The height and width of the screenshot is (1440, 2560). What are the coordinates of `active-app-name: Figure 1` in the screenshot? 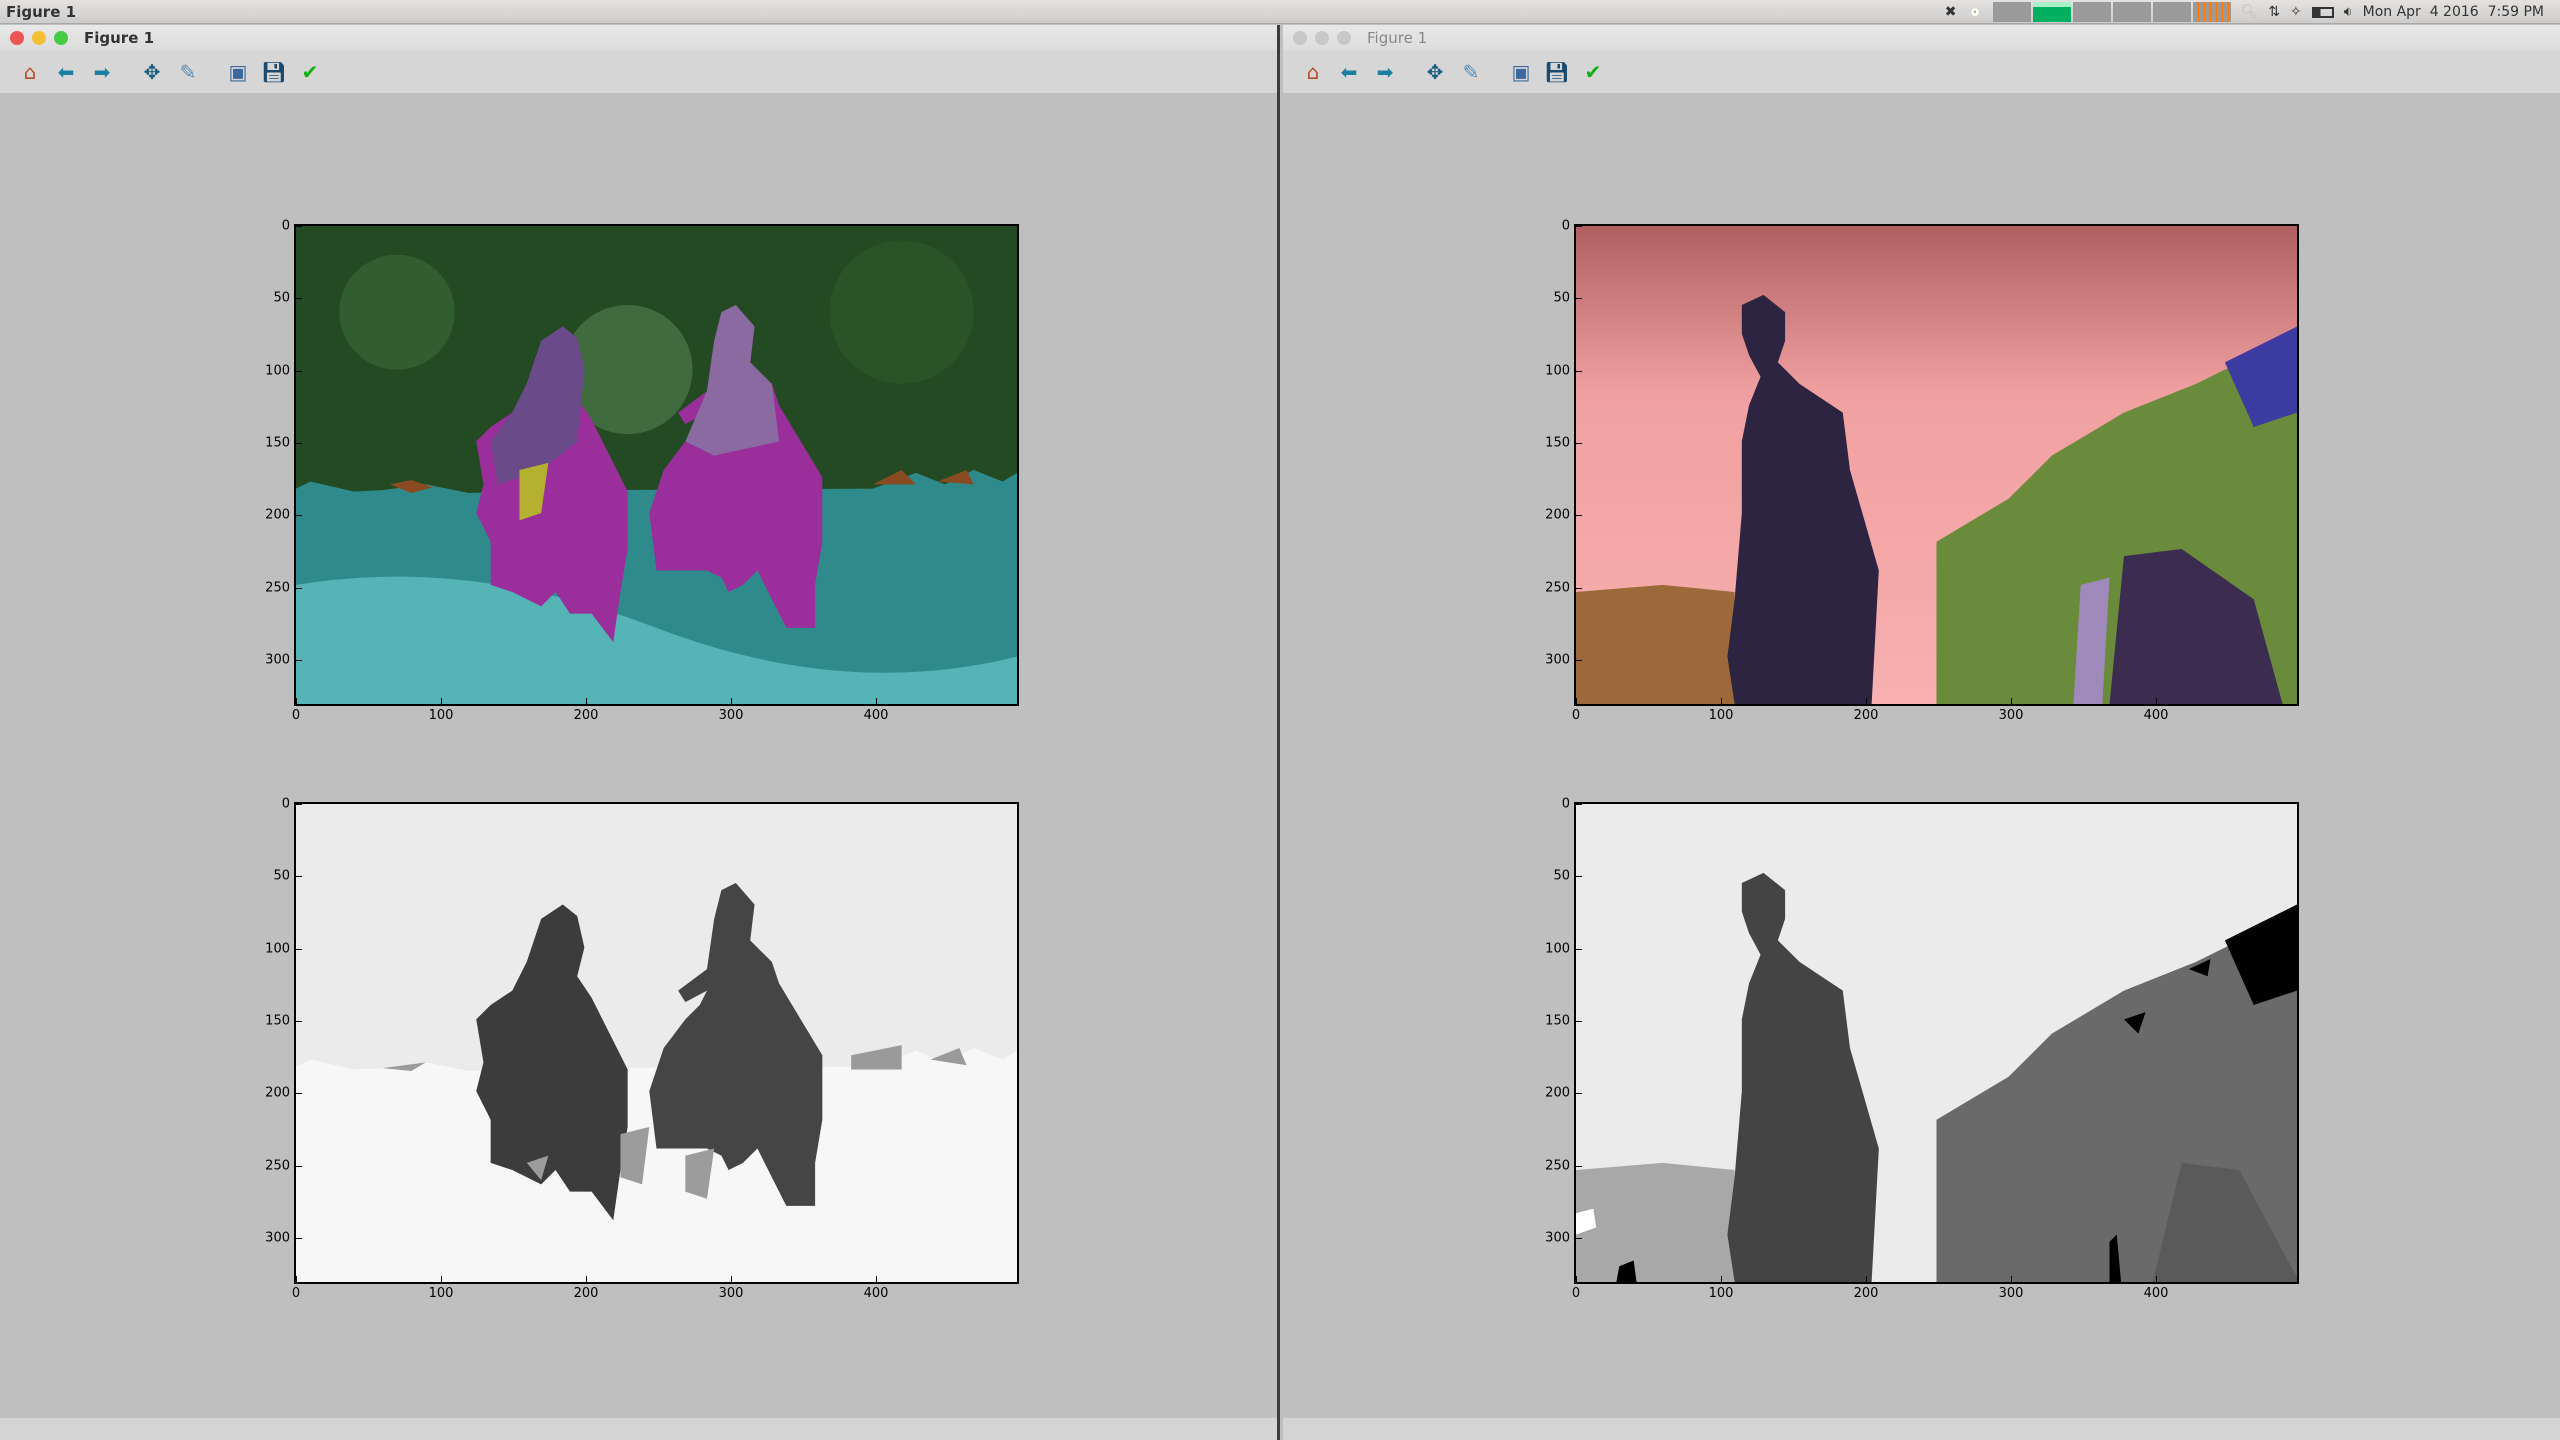 It's located at (41, 11).